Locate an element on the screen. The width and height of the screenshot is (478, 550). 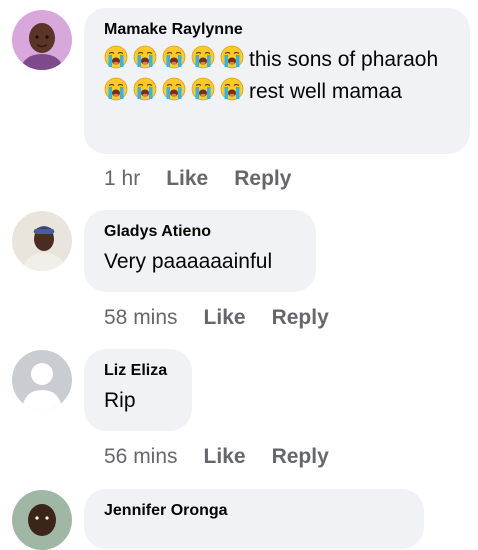
comment-bubble: Gladys Atieno Very paaaaaainful is located at coordinates (200, 251).